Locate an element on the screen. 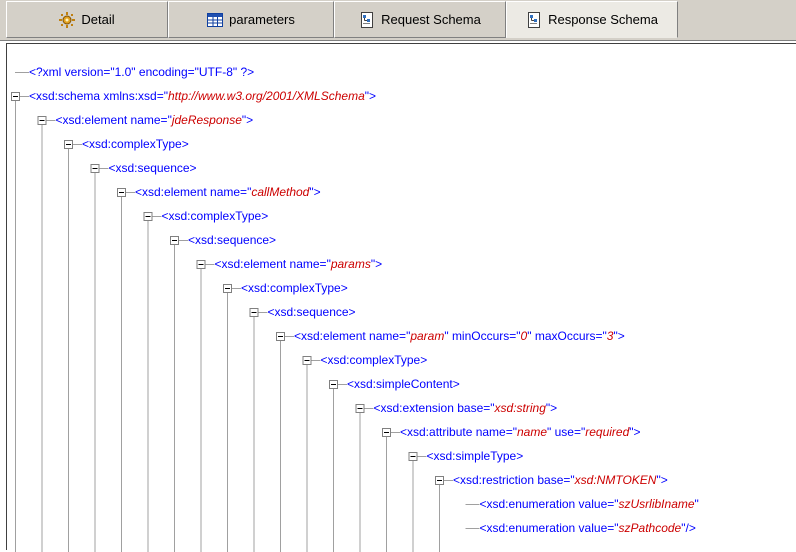 The width and height of the screenshot is (796, 552). xml-node: <xsd:simpleType> is located at coordinates (475, 456).